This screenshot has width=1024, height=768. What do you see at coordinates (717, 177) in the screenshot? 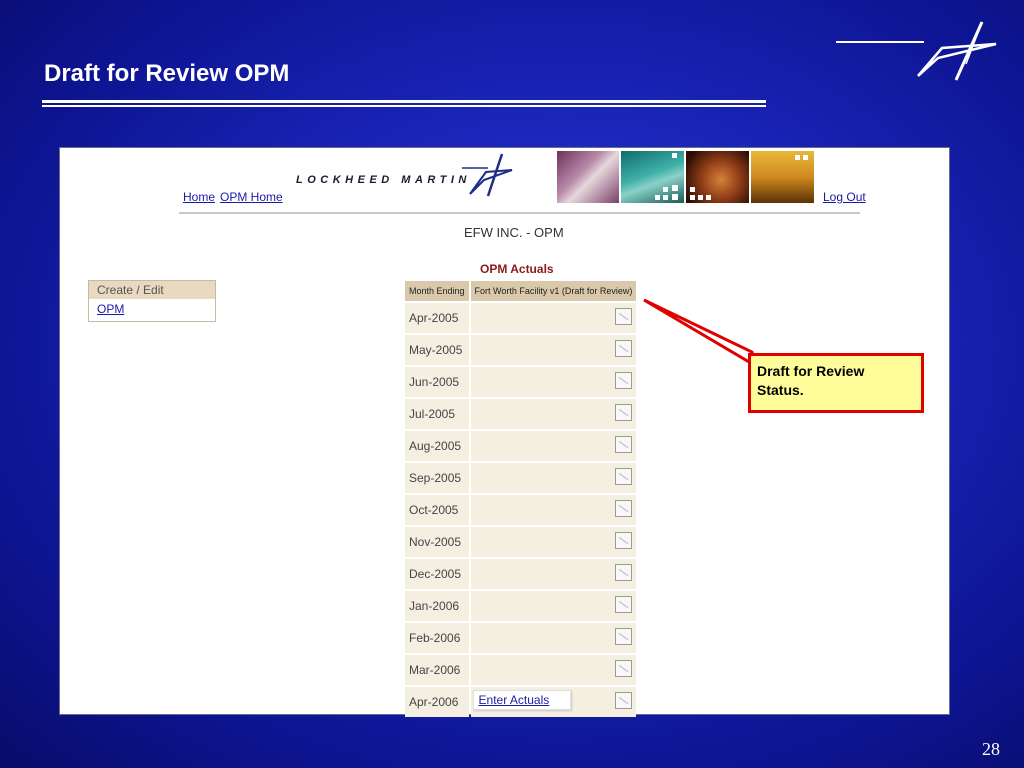
I see `person-portrait-photo` at bounding box center [717, 177].